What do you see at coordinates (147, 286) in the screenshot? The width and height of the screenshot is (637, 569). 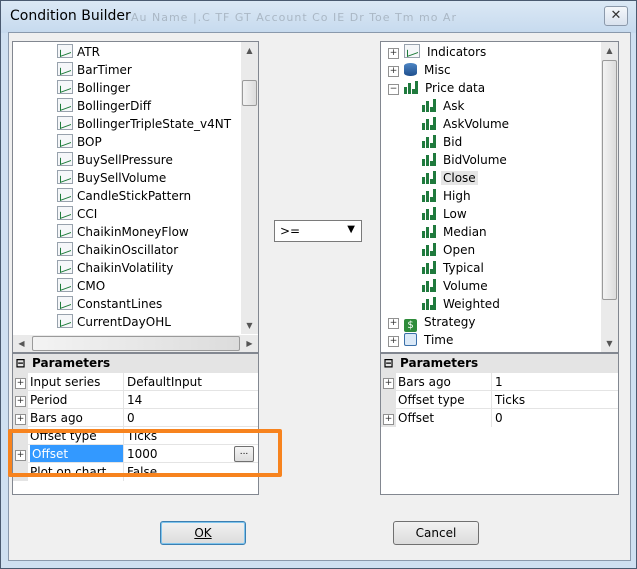 I see `indicator-list-item: CMO` at bounding box center [147, 286].